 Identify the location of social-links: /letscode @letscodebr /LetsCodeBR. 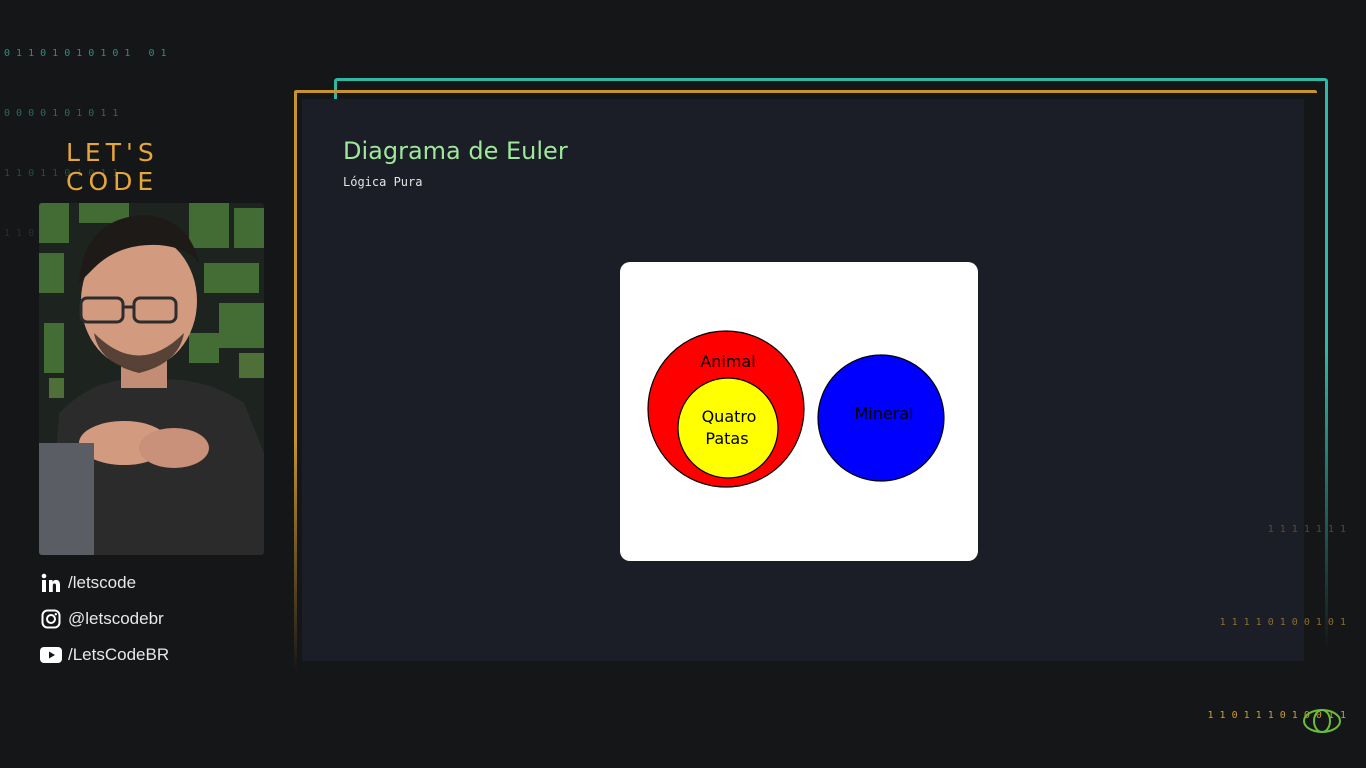
(104, 619).